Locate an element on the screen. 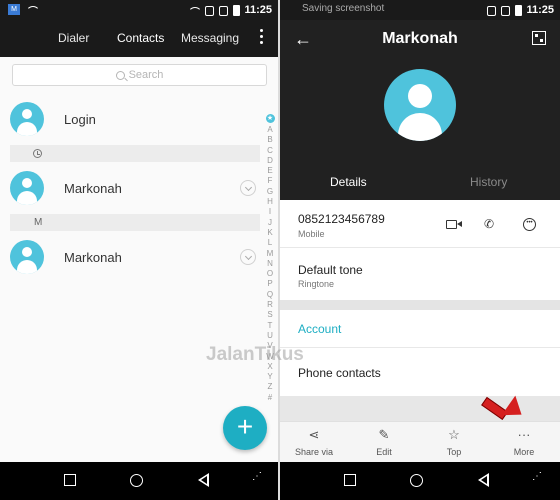 Image resolution: width=560 pixels, height=500 pixels. section-header-recent is located at coordinates (135, 153).